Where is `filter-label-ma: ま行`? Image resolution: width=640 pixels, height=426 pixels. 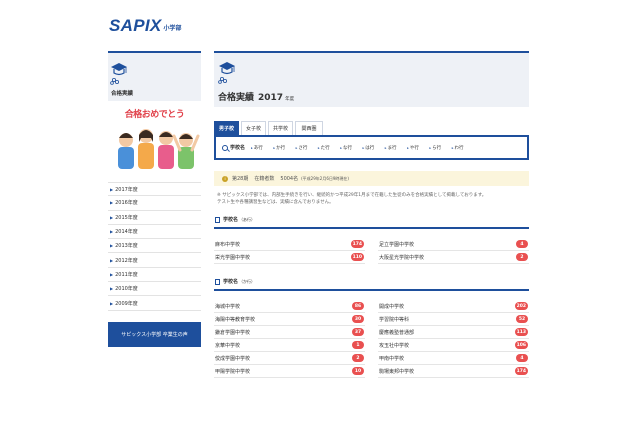 filter-label-ma: ま行 is located at coordinates (392, 148).